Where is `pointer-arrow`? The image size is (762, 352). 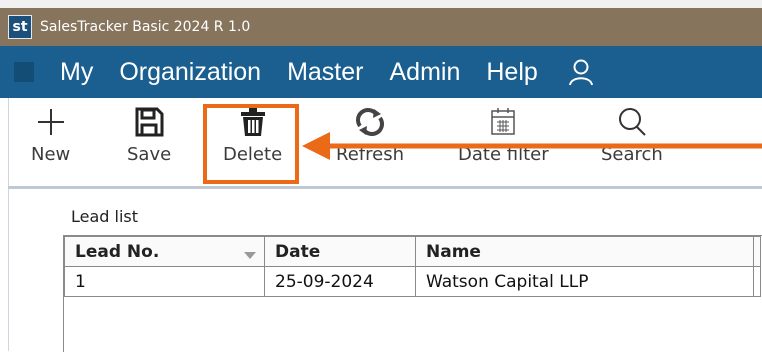 pointer-arrow is located at coordinates (532, 146).